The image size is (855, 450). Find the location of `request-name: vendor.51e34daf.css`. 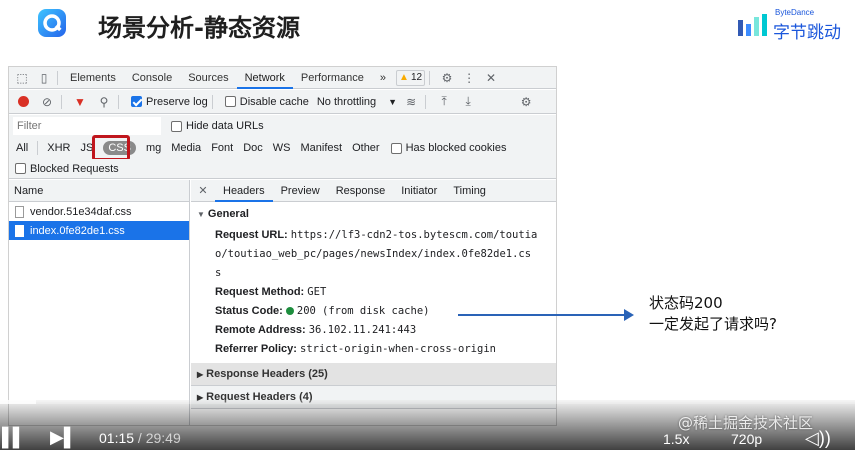

request-name: vendor.51e34daf.css is located at coordinates (81, 211).